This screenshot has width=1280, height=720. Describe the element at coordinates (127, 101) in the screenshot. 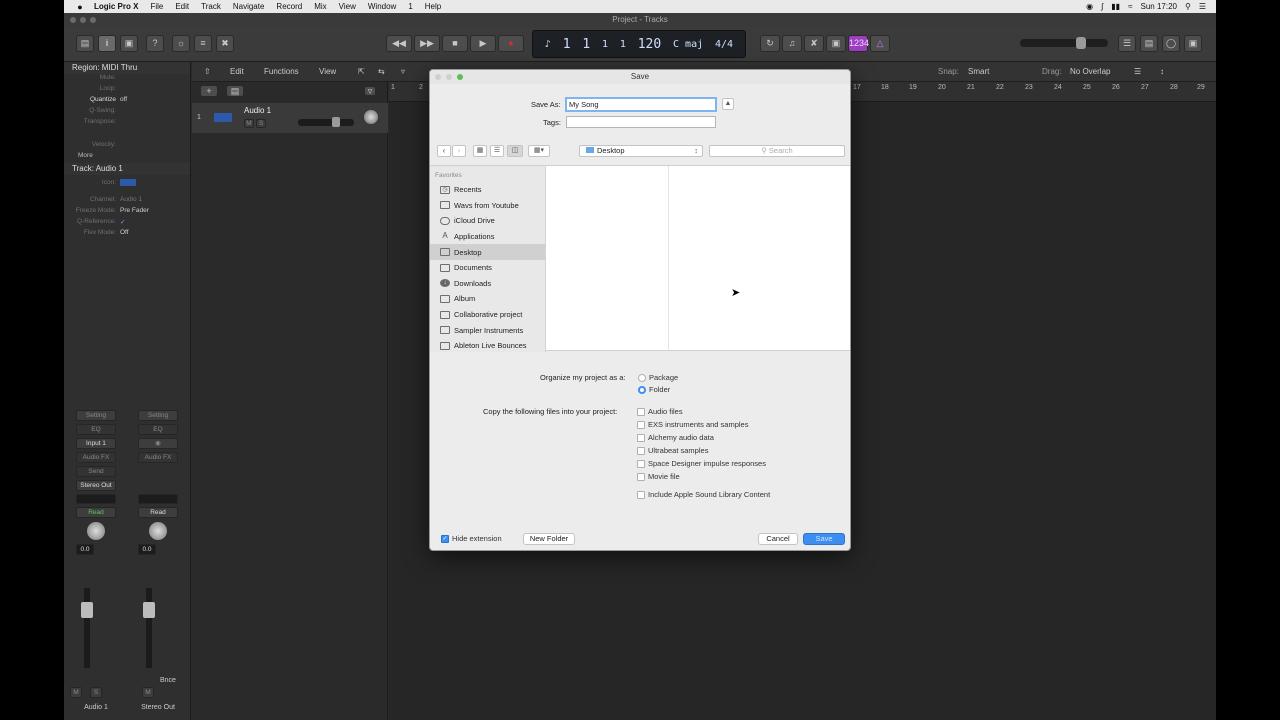

I see `region-quantize-row: Quantize off` at that location.